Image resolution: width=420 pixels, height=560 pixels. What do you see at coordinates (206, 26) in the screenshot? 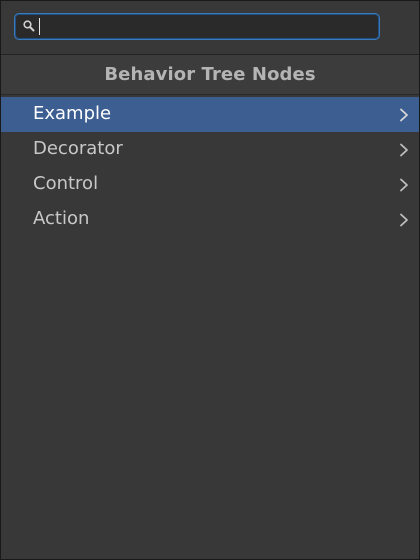
I see `search-input` at bounding box center [206, 26].